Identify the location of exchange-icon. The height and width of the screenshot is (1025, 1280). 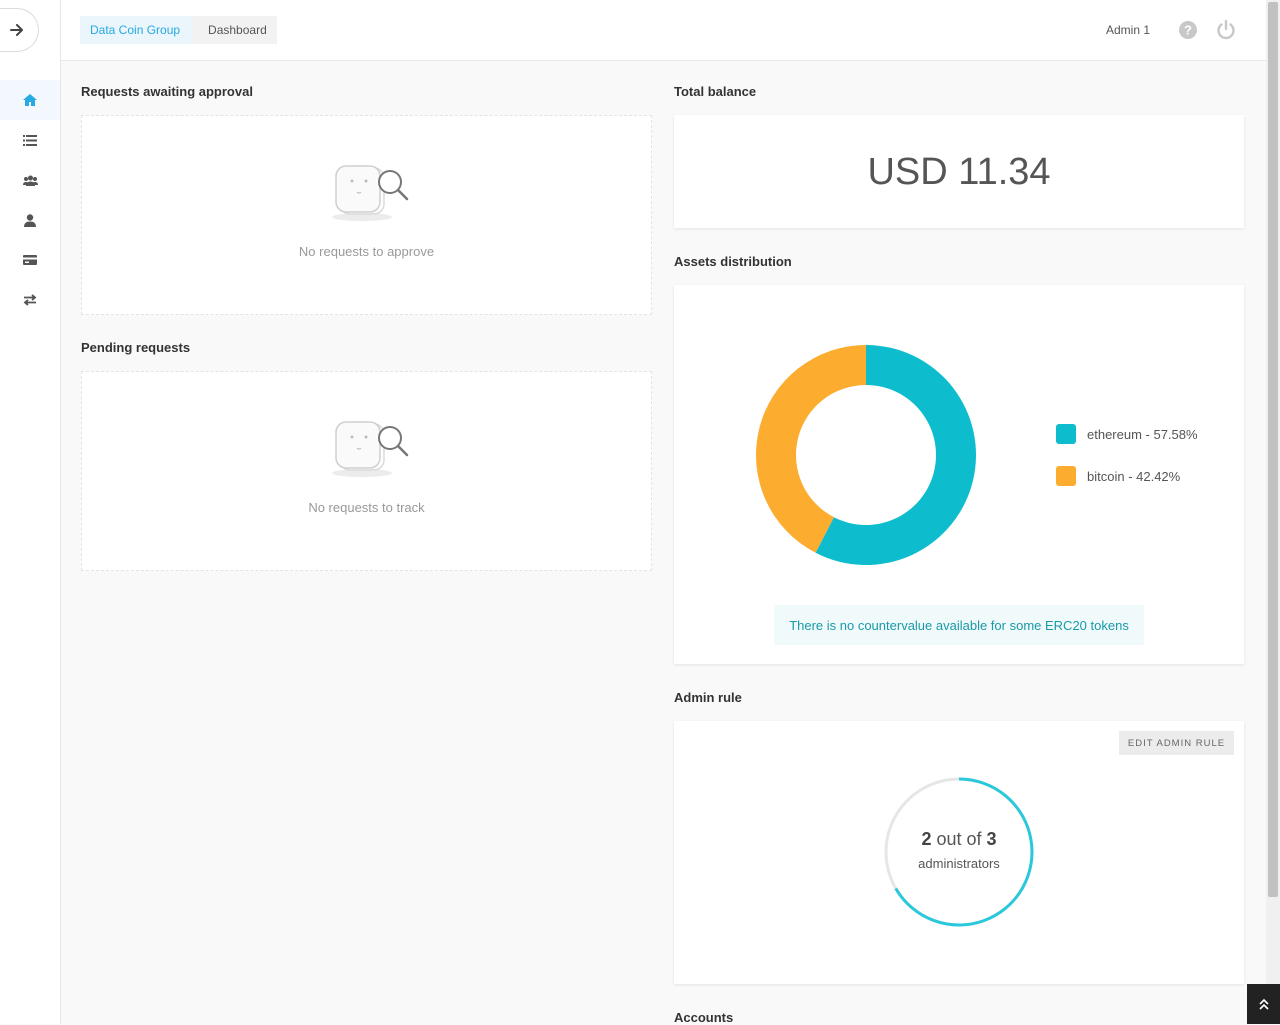
(30, 300).